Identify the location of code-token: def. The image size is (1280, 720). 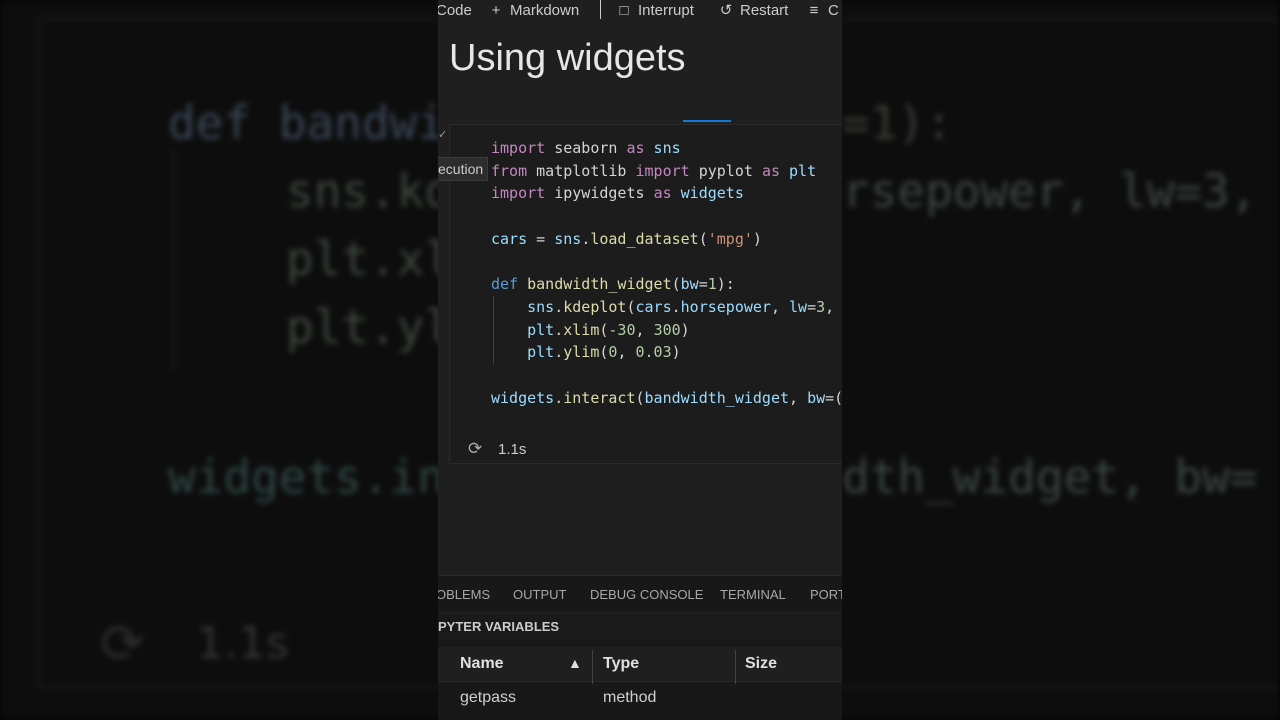
(505, 284).